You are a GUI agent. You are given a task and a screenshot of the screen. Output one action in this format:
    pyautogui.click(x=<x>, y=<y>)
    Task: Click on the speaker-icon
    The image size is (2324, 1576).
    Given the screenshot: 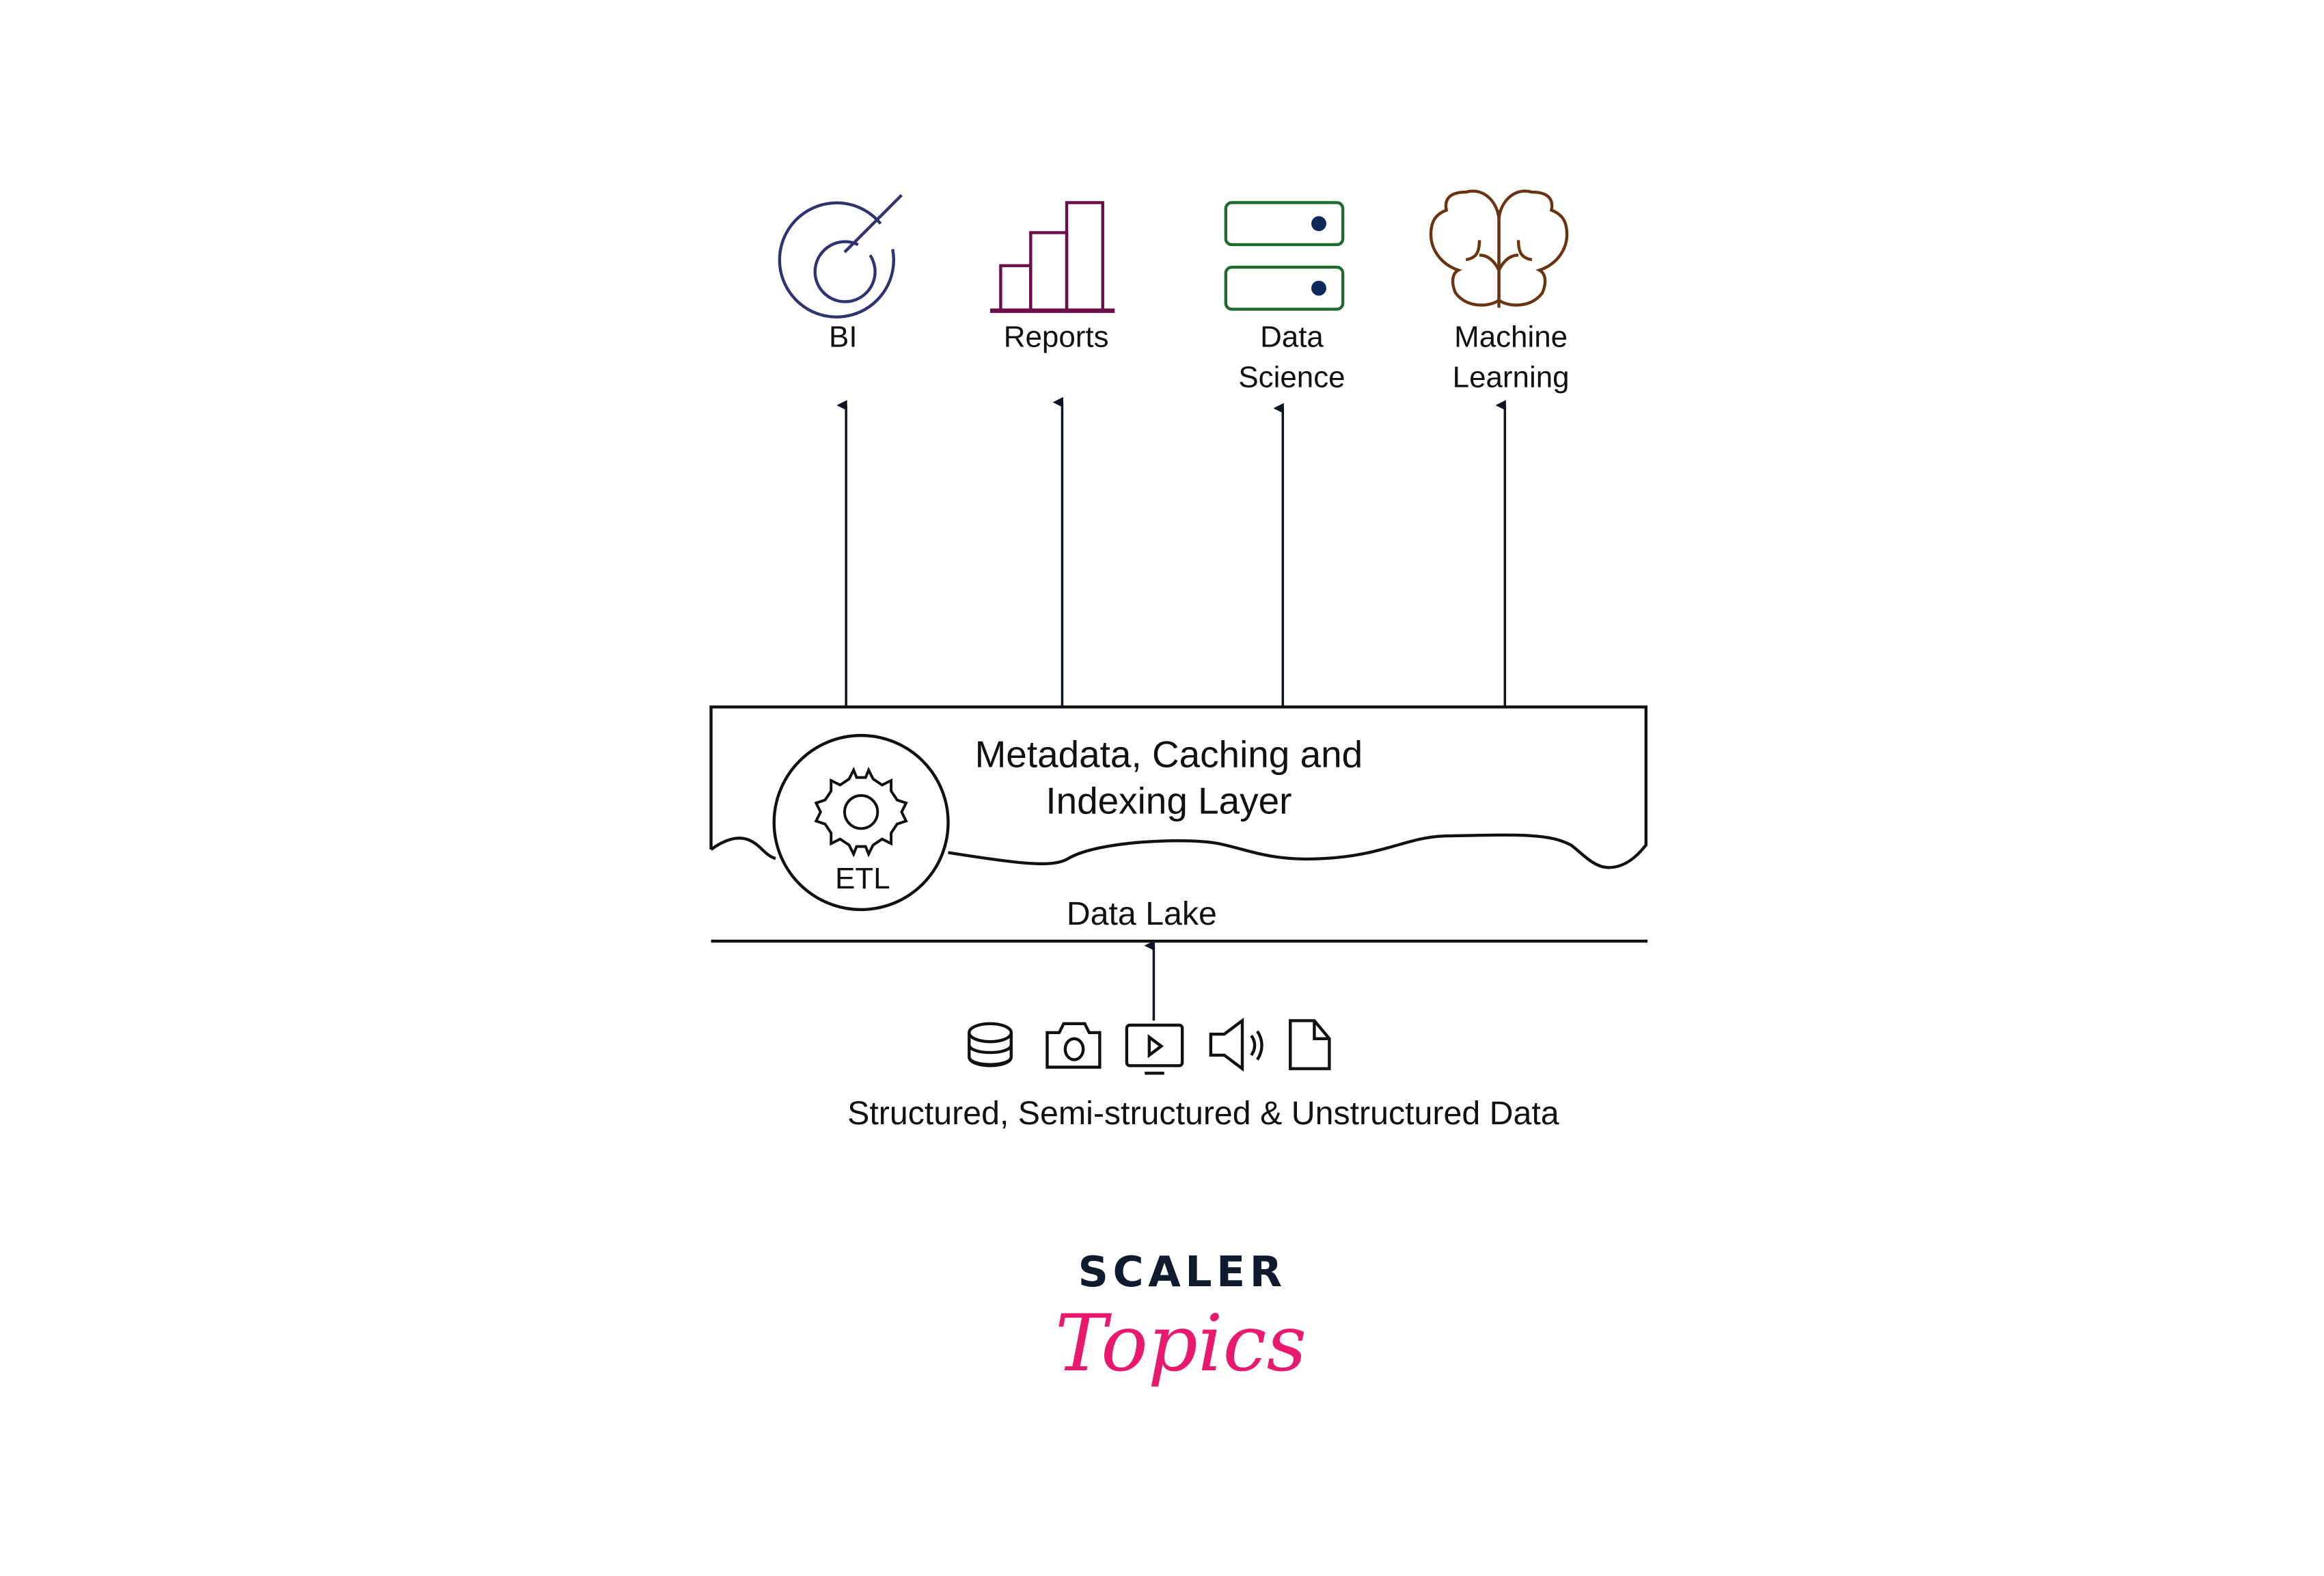 What is the action you would take?
    pyautogui.click(x=1236, y=1045)
    